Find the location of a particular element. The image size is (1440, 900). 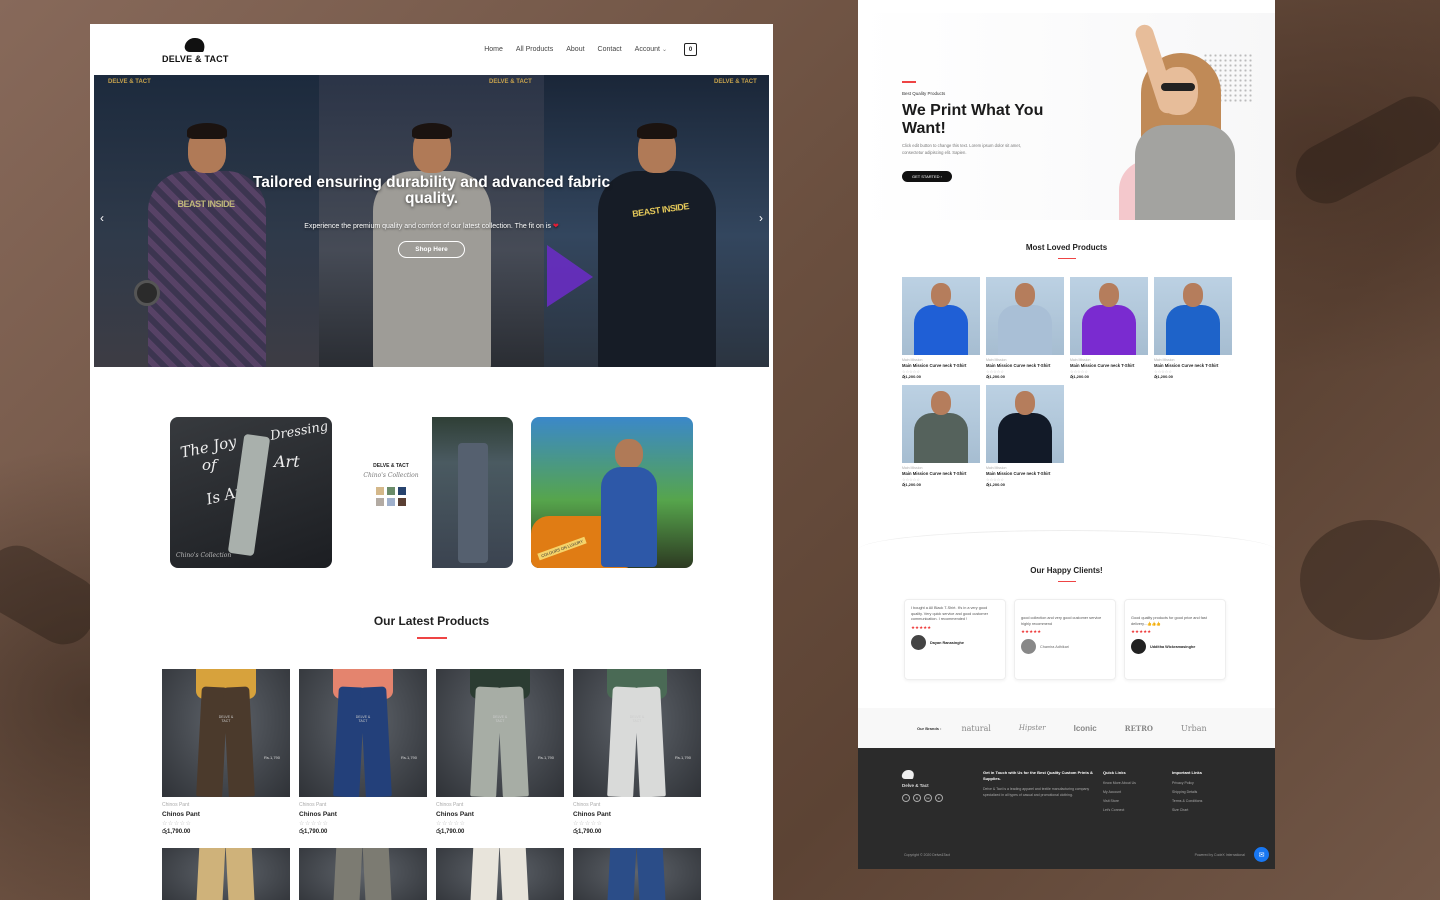

get-started-button: GET STARTED › is located at coordinates (927, 176).